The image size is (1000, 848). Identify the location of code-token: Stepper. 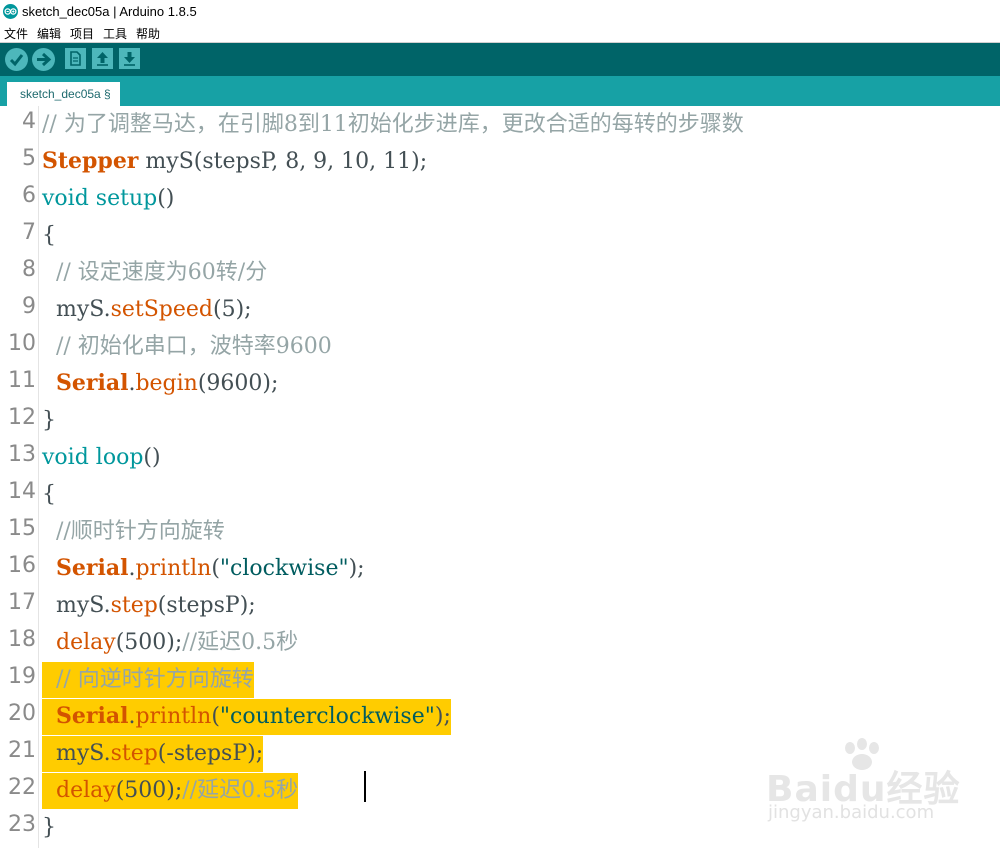
(90, 161).